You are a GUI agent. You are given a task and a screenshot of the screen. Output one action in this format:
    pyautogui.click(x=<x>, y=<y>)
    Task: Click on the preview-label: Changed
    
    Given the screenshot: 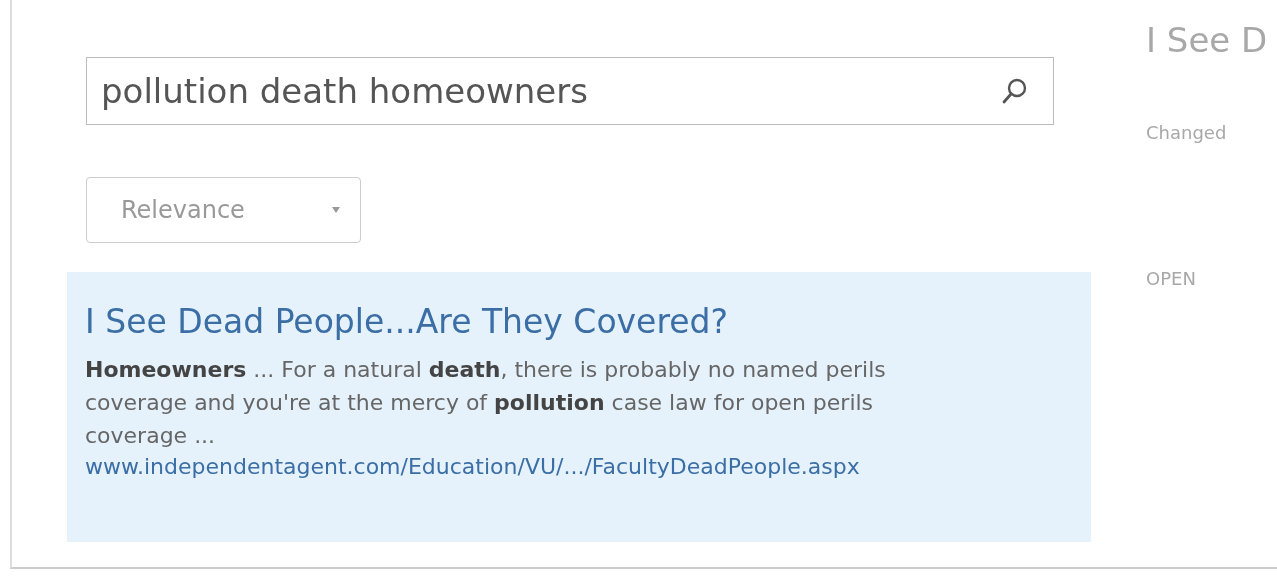 What is the action you would take?
    pyautogui.click(x=1187, y=132)
    